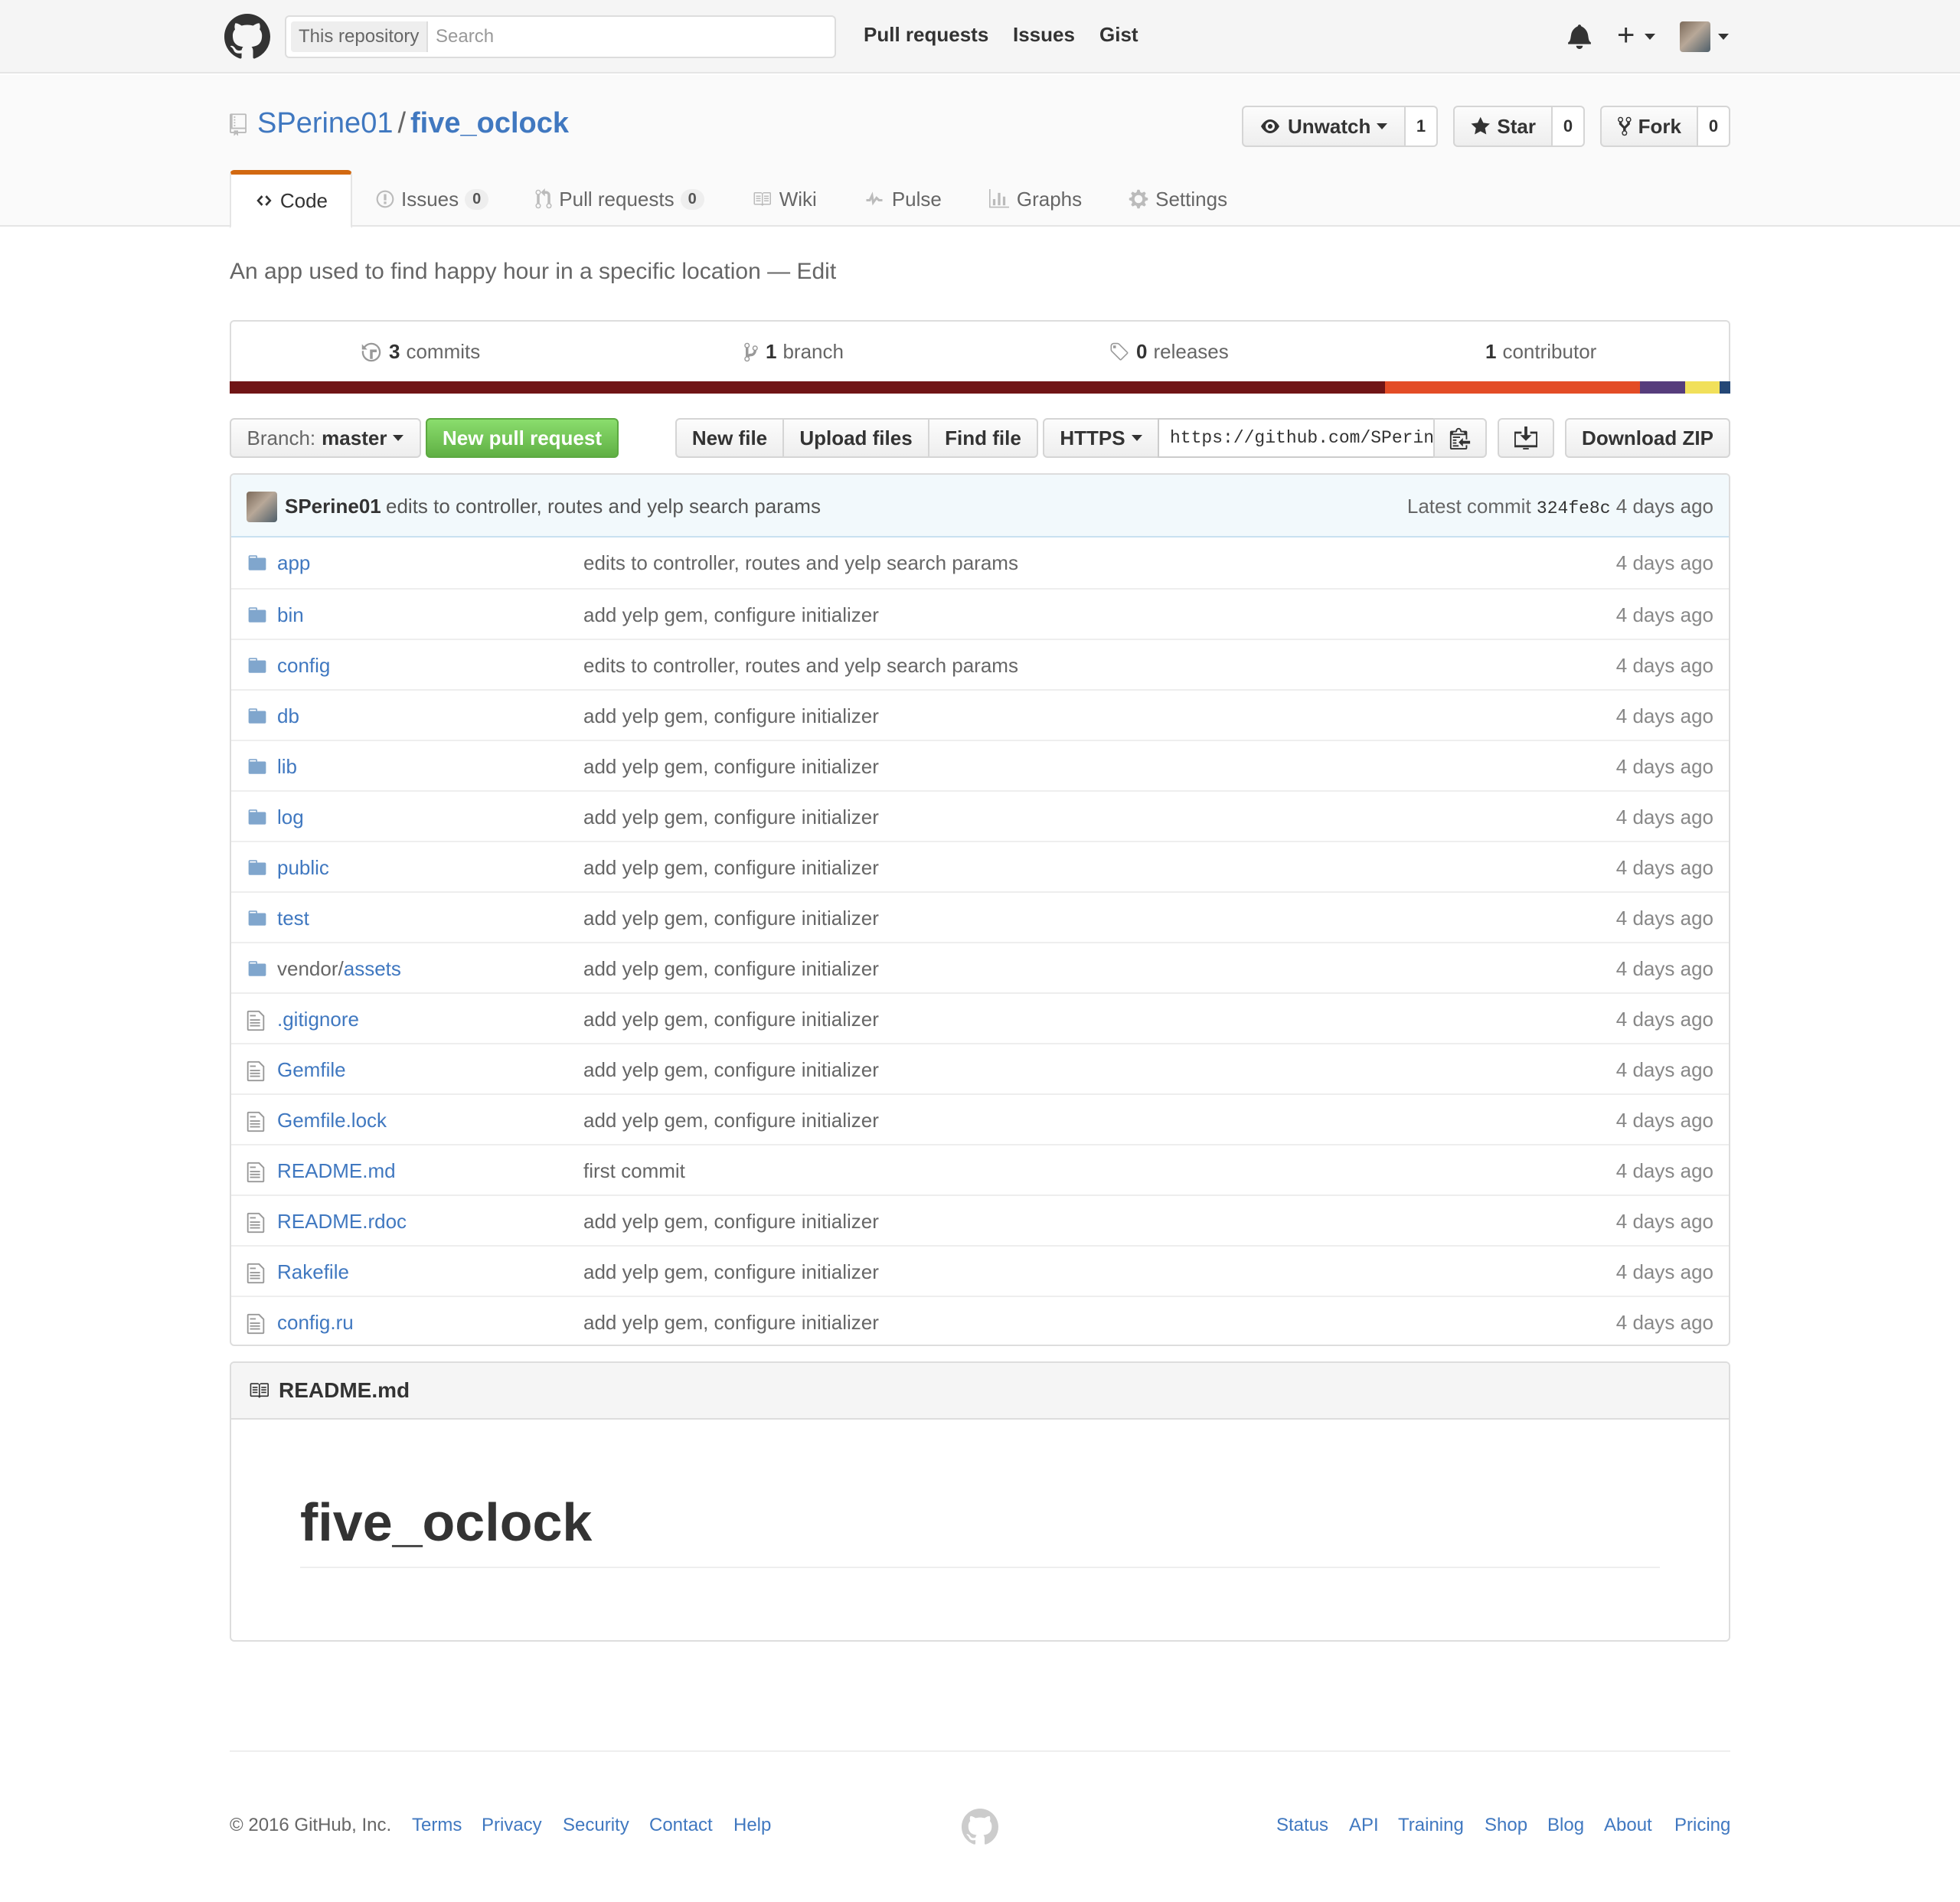 Image resolution: width=1960 pixels, height=1902 pixels. I want to click on watch-count: 1, so click(1422, 126).